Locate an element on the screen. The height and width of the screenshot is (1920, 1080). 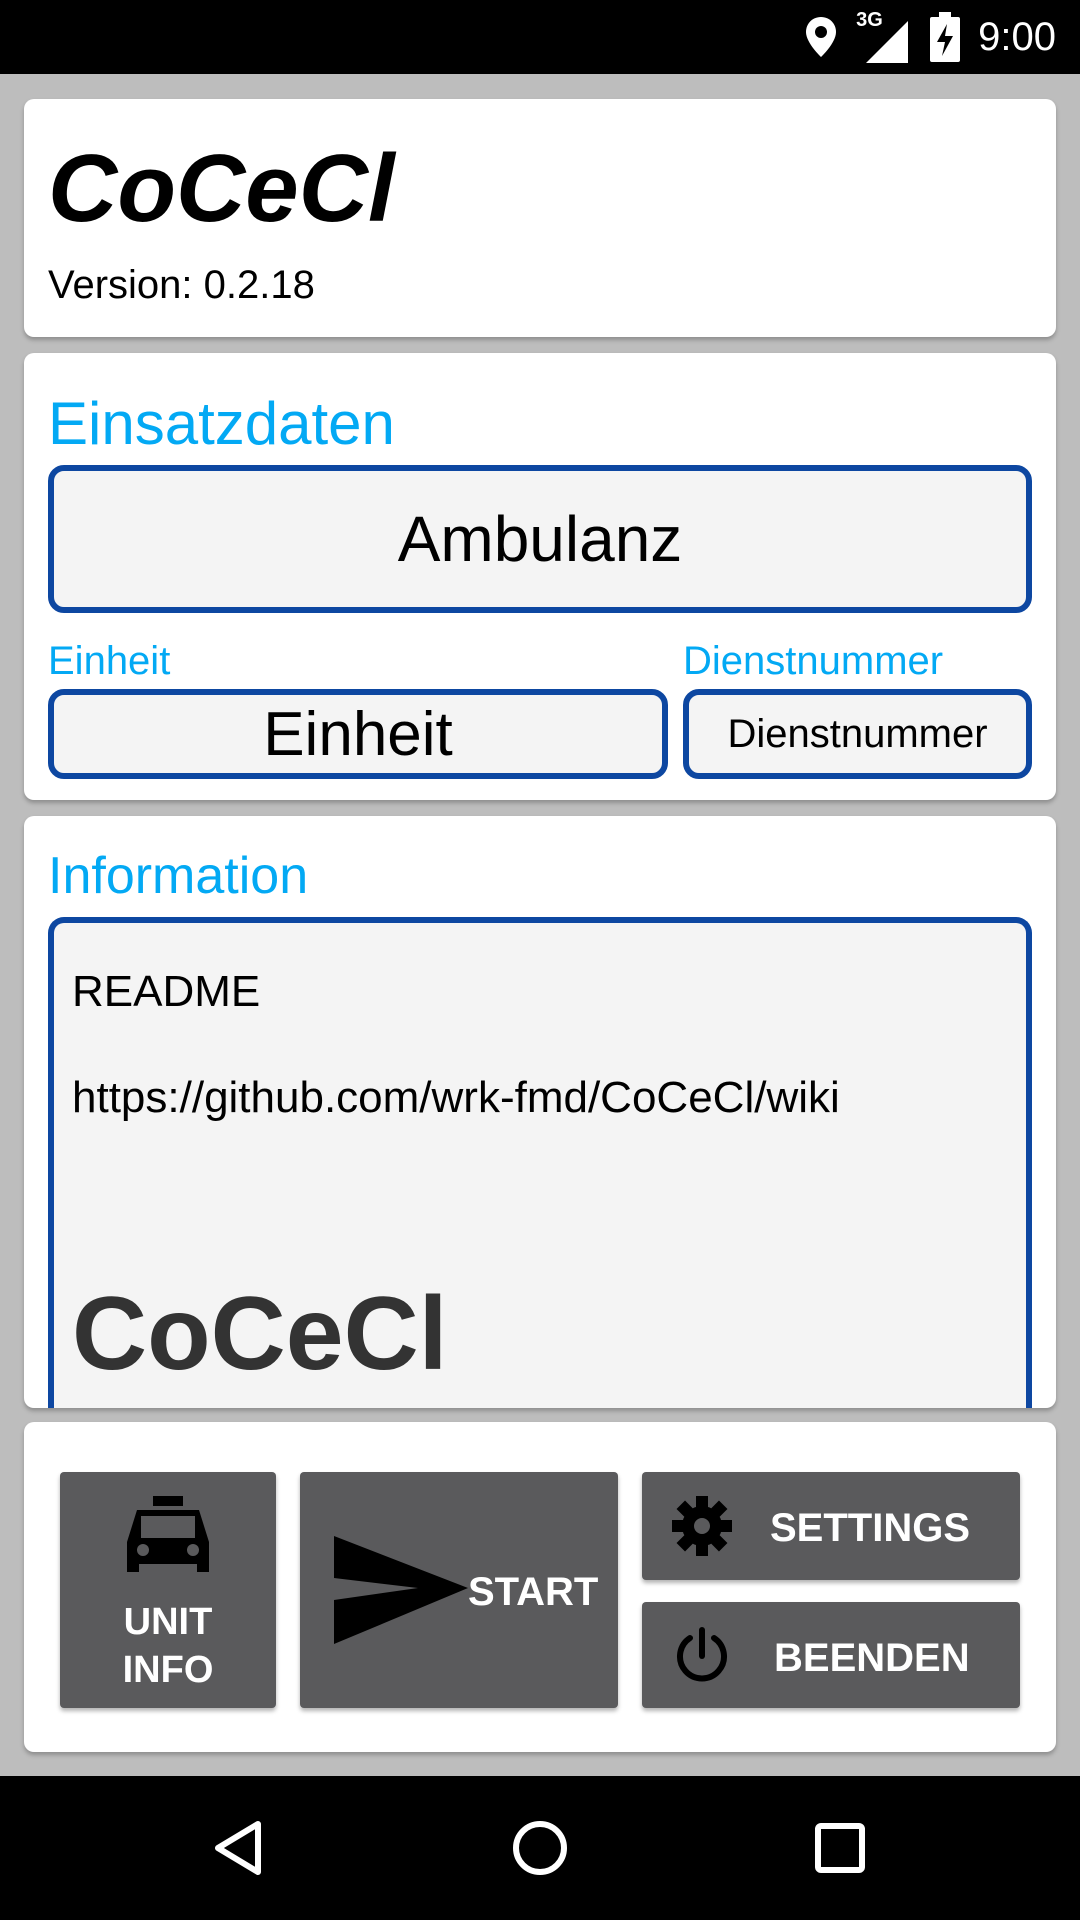
status-icons: 3G 9:00 is located at coordinates (930, 37).